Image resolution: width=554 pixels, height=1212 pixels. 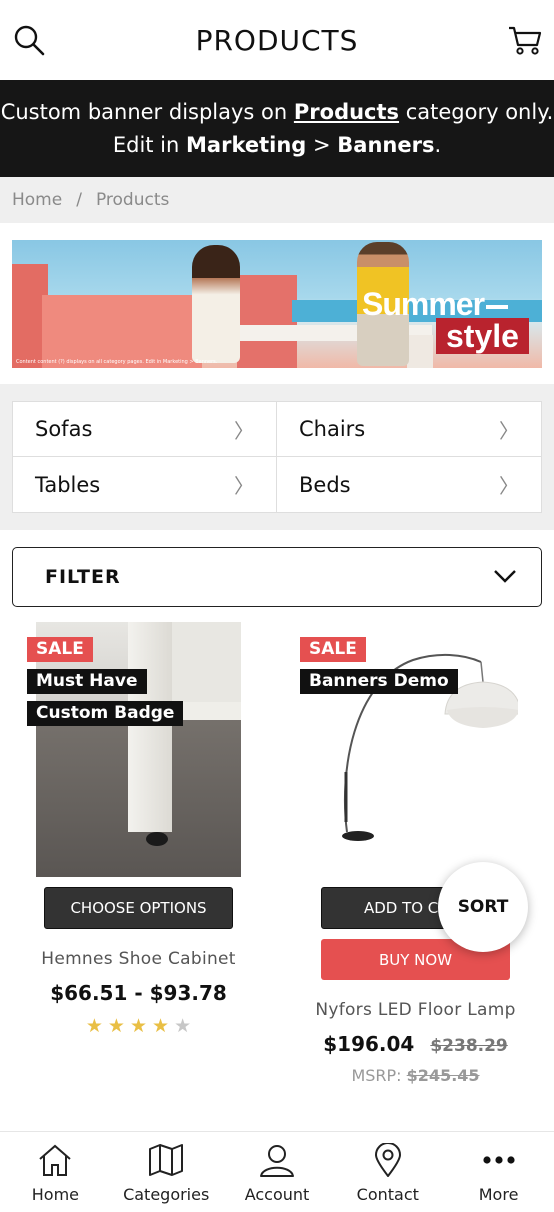 What do you see at coordinates (183, 1026) in the screenshot?
I see `star-empty-icon: ★` at bounding box center [183, 1026].